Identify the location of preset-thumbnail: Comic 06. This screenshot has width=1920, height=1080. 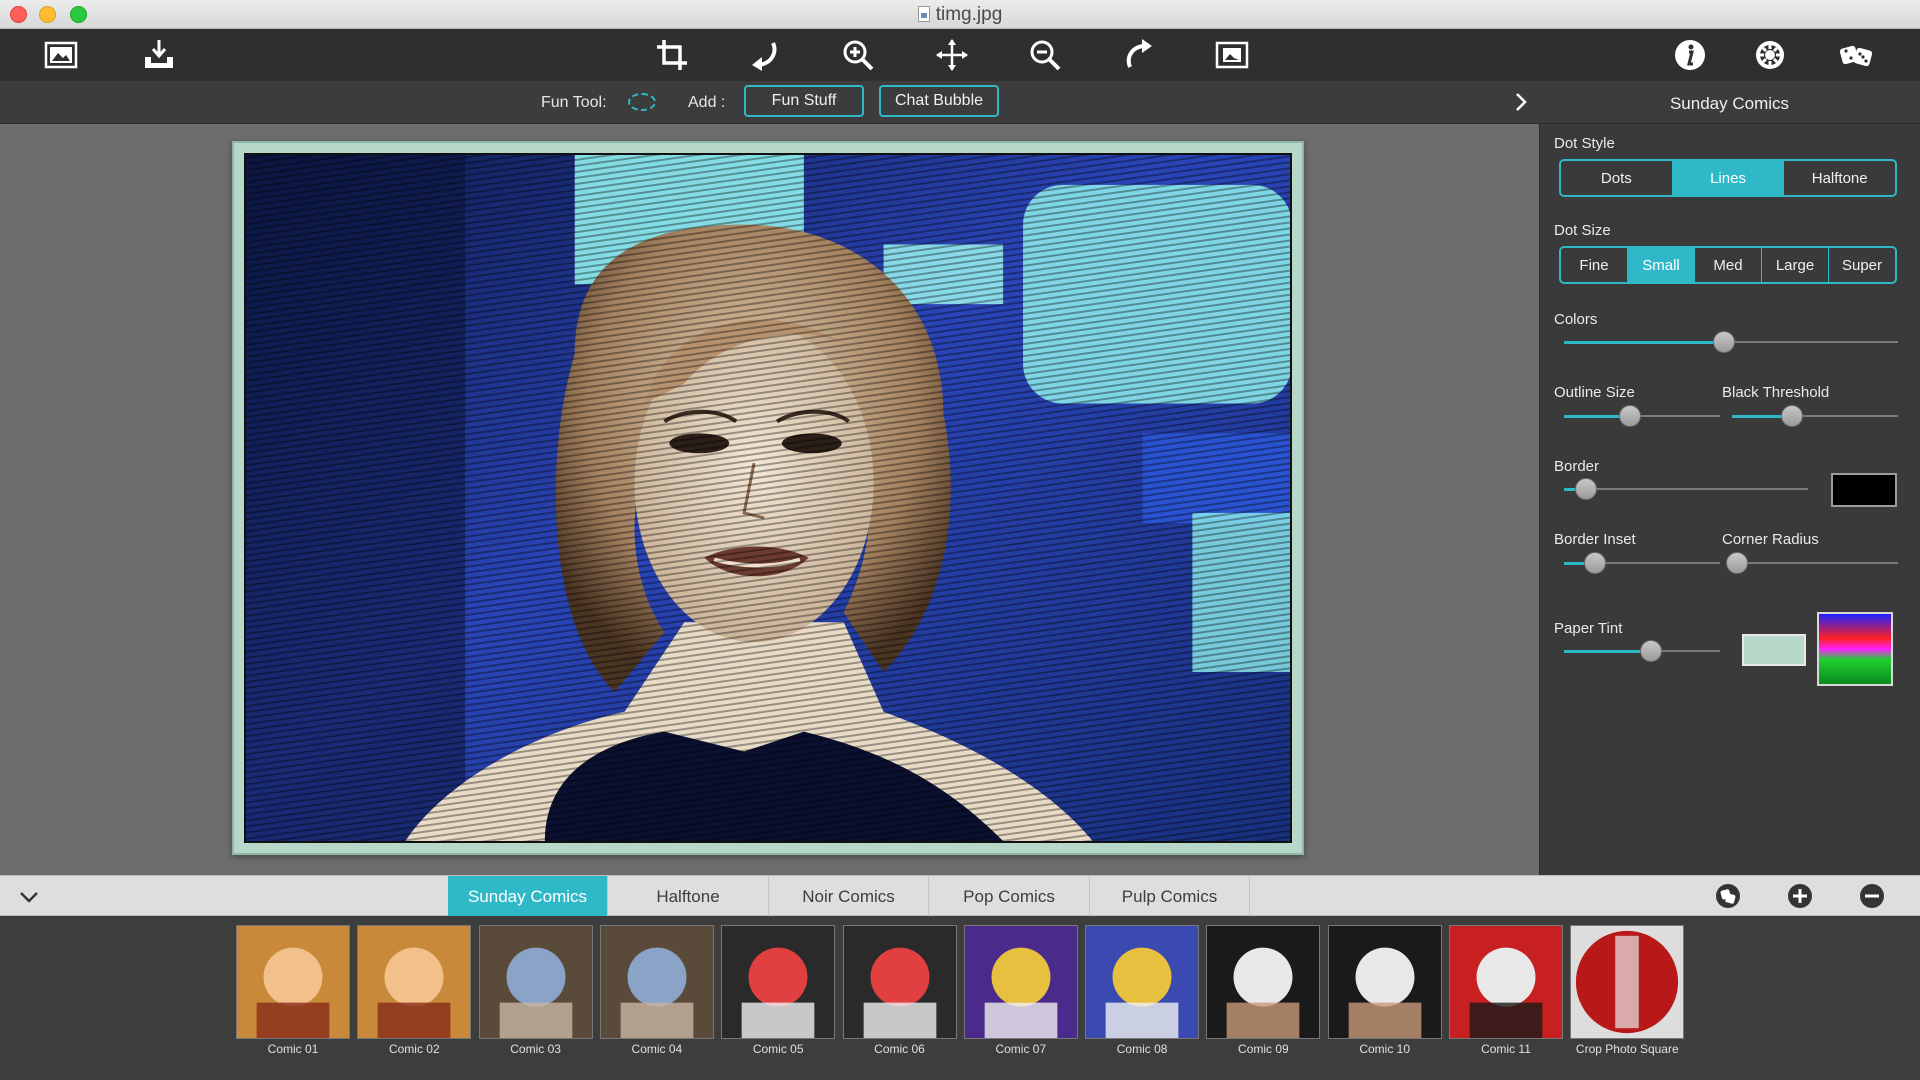
(899, 990).